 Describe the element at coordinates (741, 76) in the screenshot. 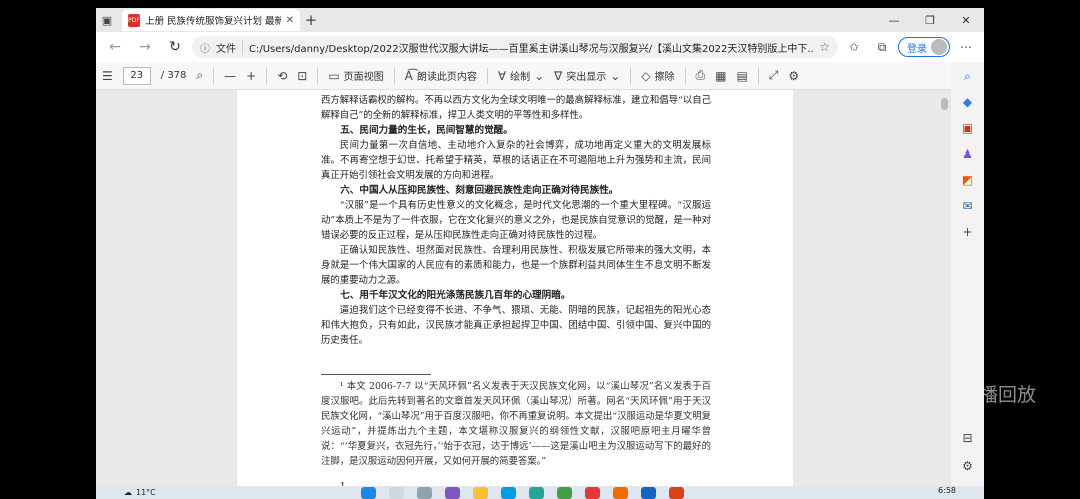

I see `save-as-icon: ▤` at that location.